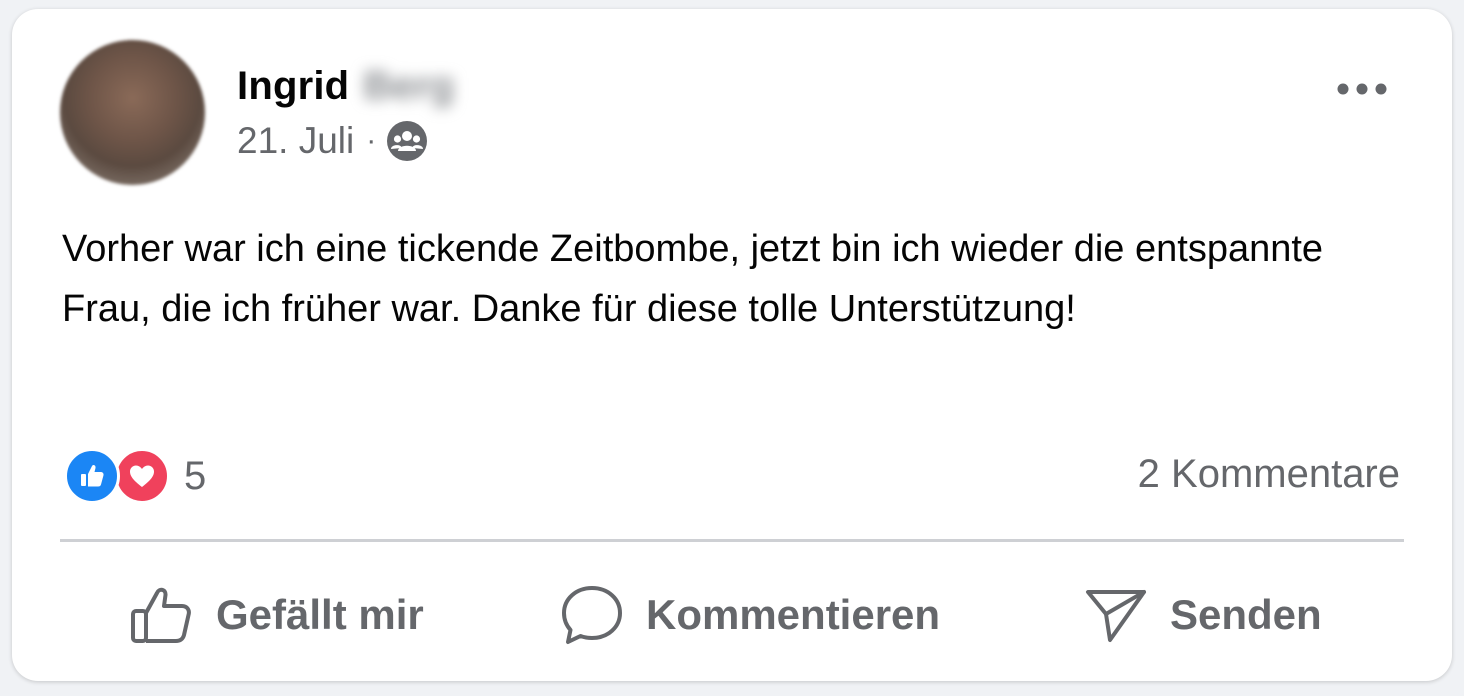 The image size is (1464, 696). Describe the element at coordinates (295, 141) in the screenshot. I see `post-date: 21. Juli` at that location.